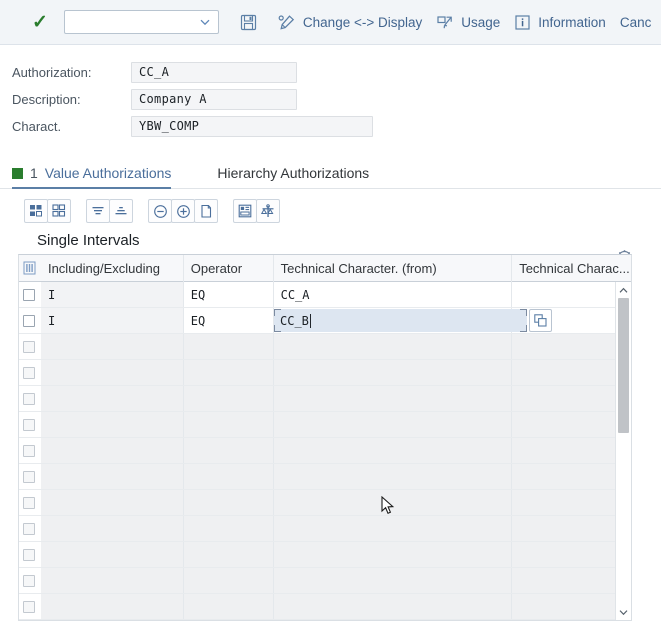 Image resolution: width=661 pixels, height=632 pixels. What do you see at coordinates (468, 22) in the screenshot?
I see `usage-button: Usage` at bounding box center [468, 22].